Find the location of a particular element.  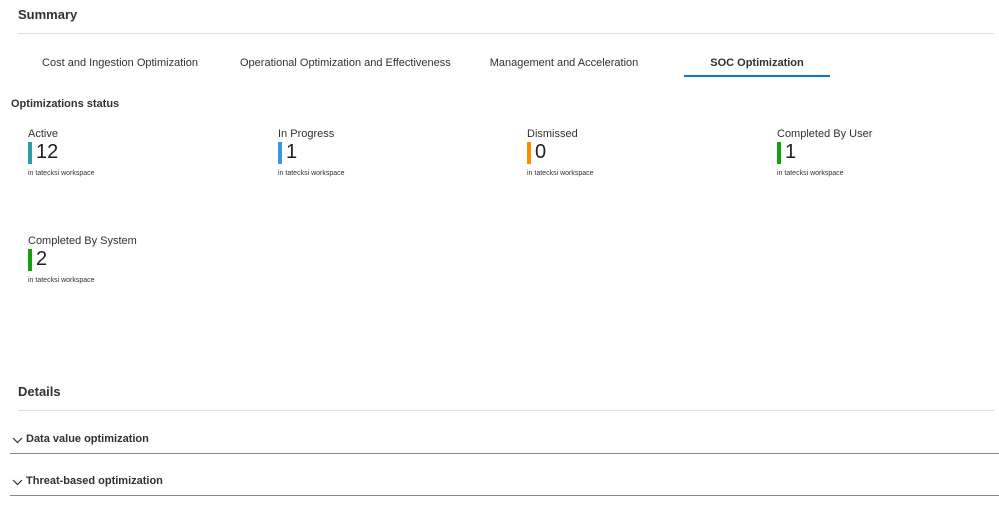

tile-label: Dismissed is located at coordinates (552, 134).